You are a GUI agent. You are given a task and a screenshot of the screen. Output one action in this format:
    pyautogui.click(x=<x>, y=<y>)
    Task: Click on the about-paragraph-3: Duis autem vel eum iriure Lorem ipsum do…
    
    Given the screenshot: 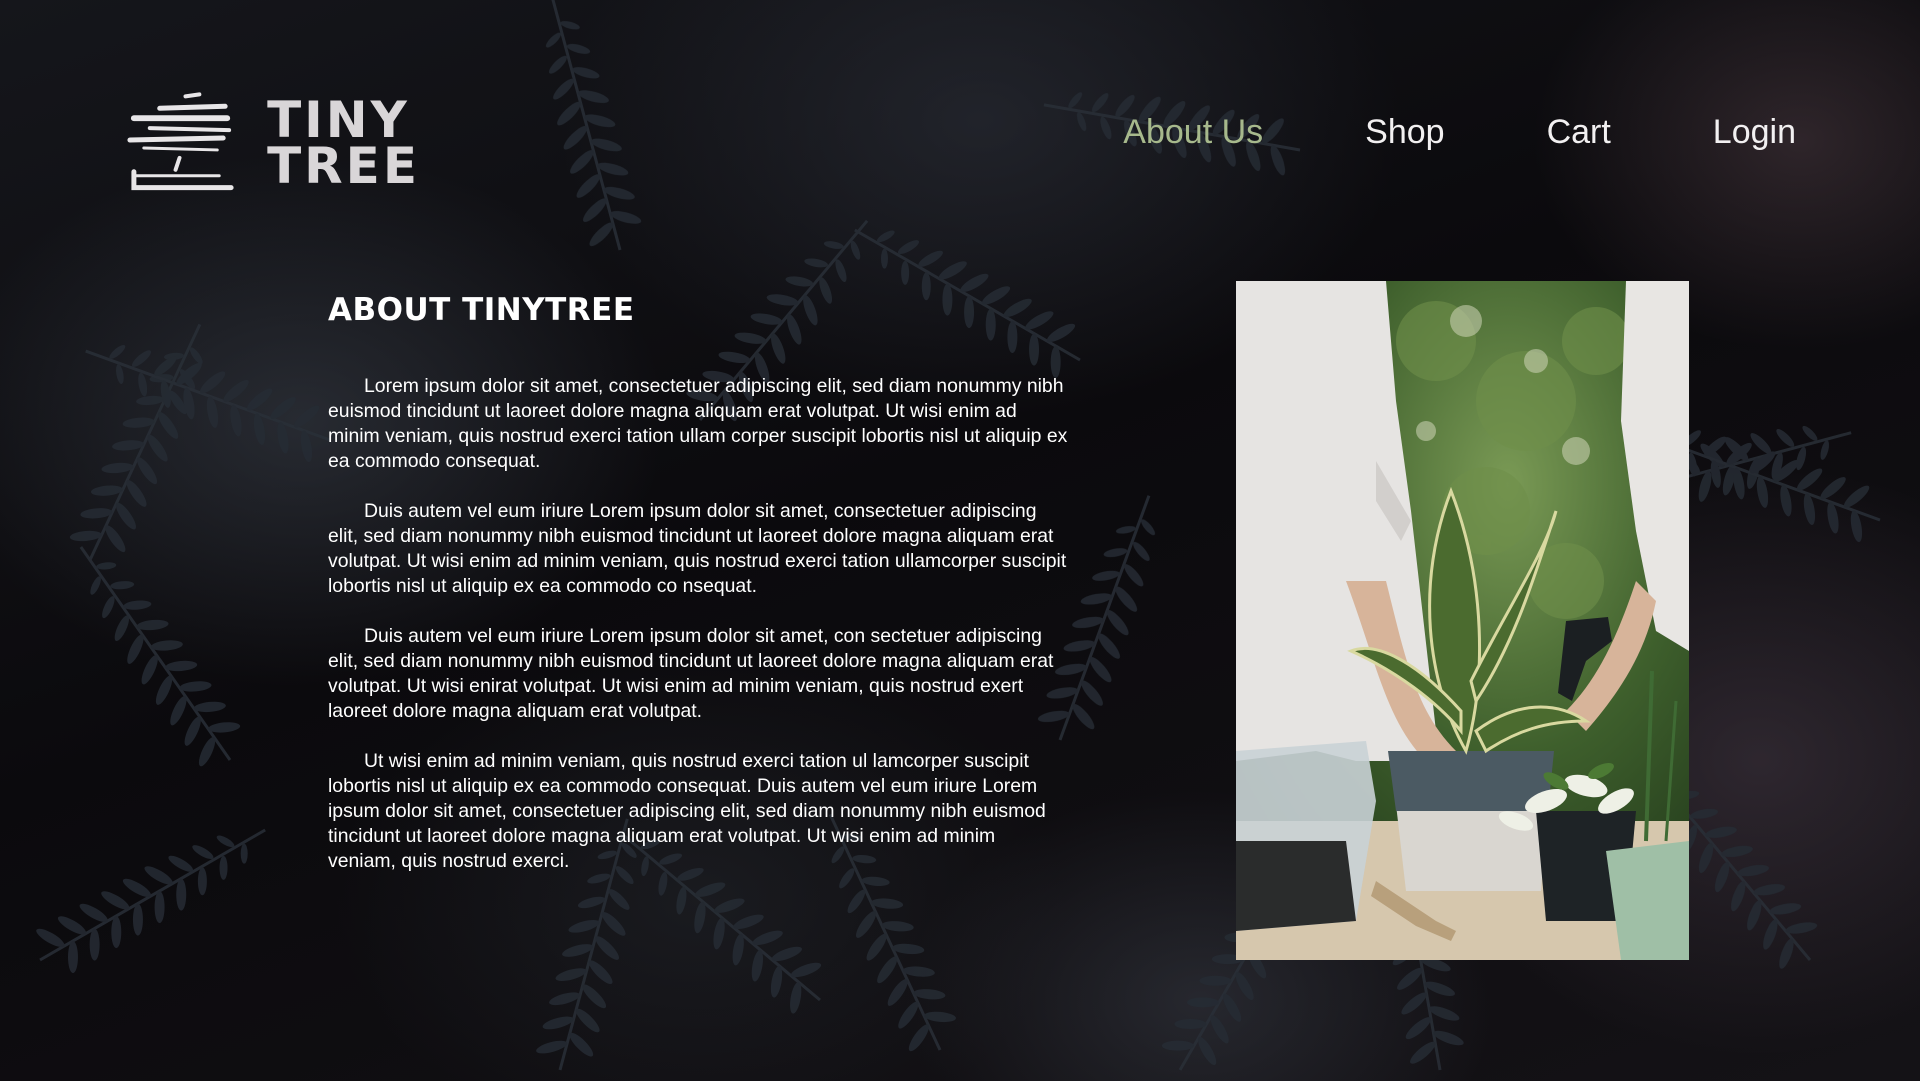 What is the action you would take?
    pyautogui.click(x=691, y=673)
    